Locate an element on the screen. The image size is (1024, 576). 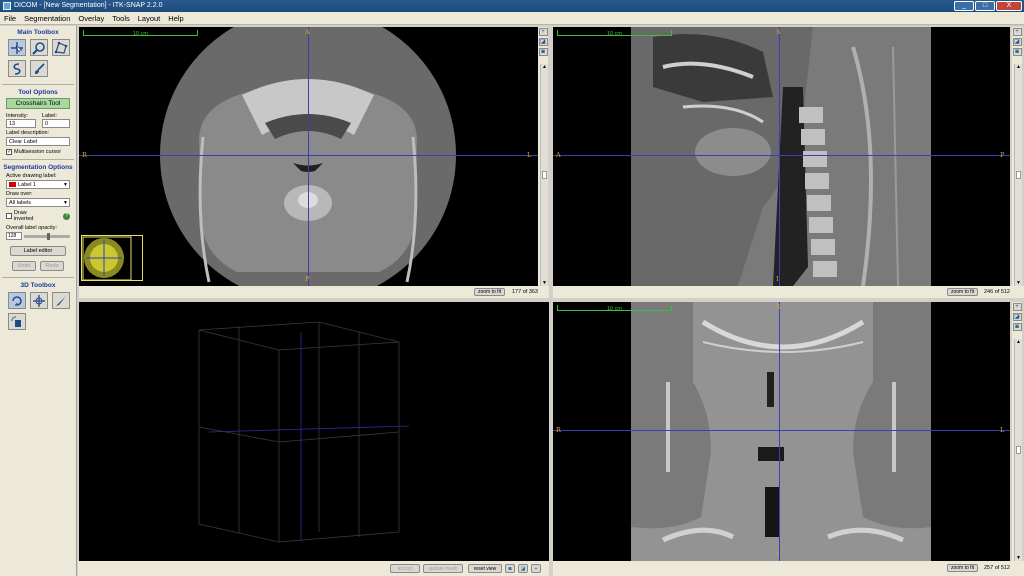
thumbnail-overview is located at coordinates (112, 258).